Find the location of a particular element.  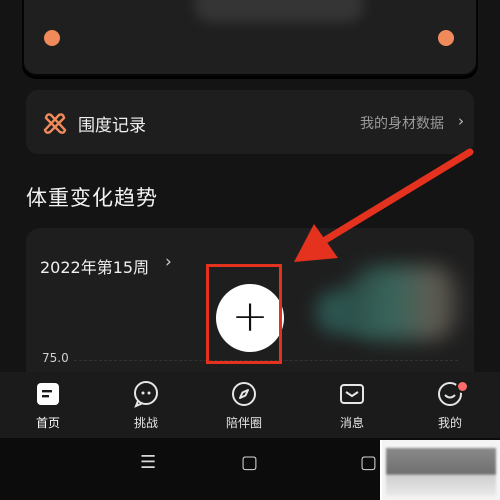

tab-me: 我的 is located at coordinates (450, 405).